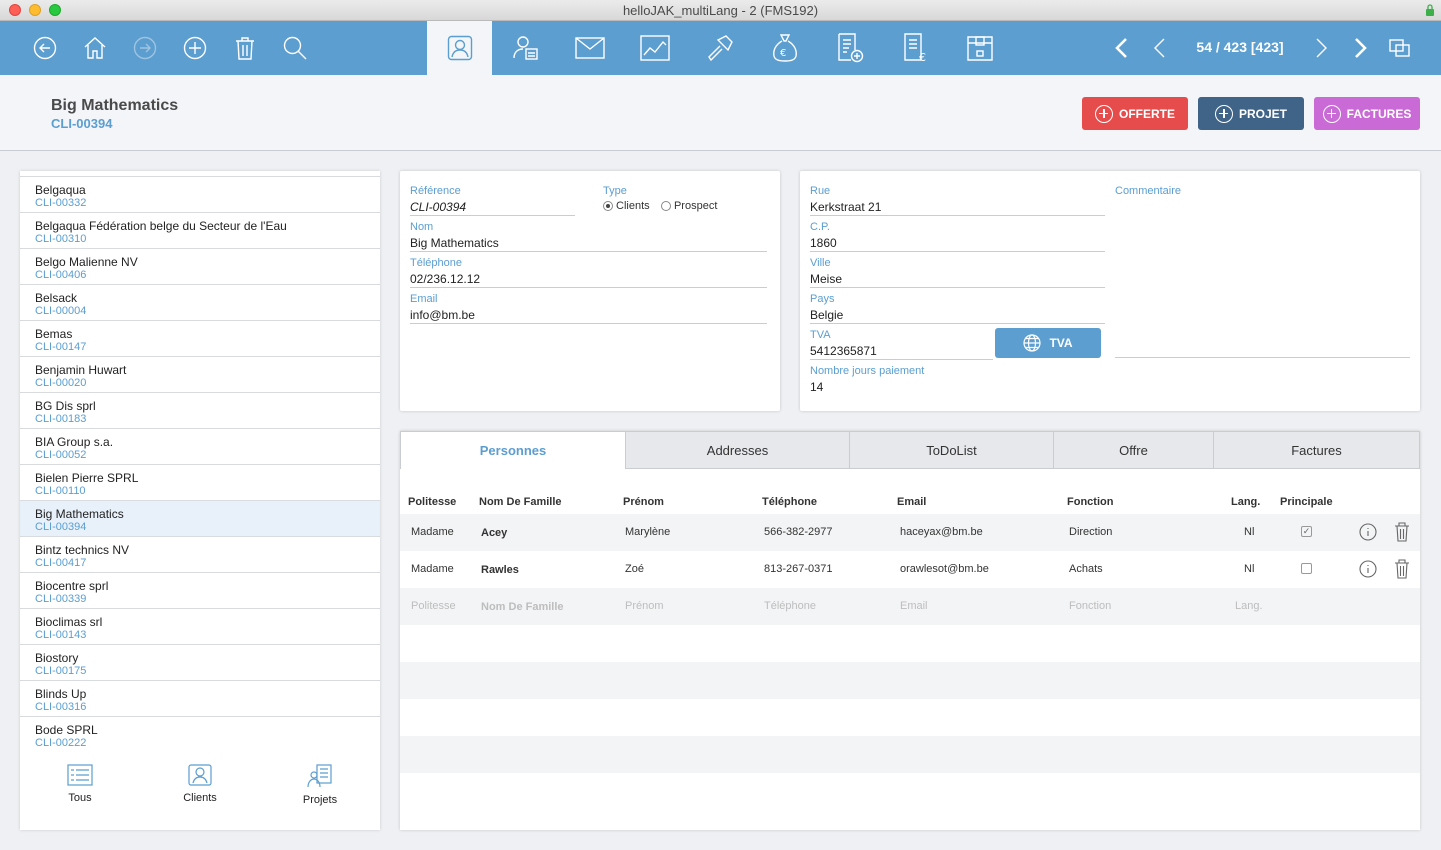 Image resolution: width=1441 pixels, height=850 pixels. What do you see at coordinates (1245, 502) in the screenshot?
I see `col-lang: Lang.` at bounding box center [1245, 502].